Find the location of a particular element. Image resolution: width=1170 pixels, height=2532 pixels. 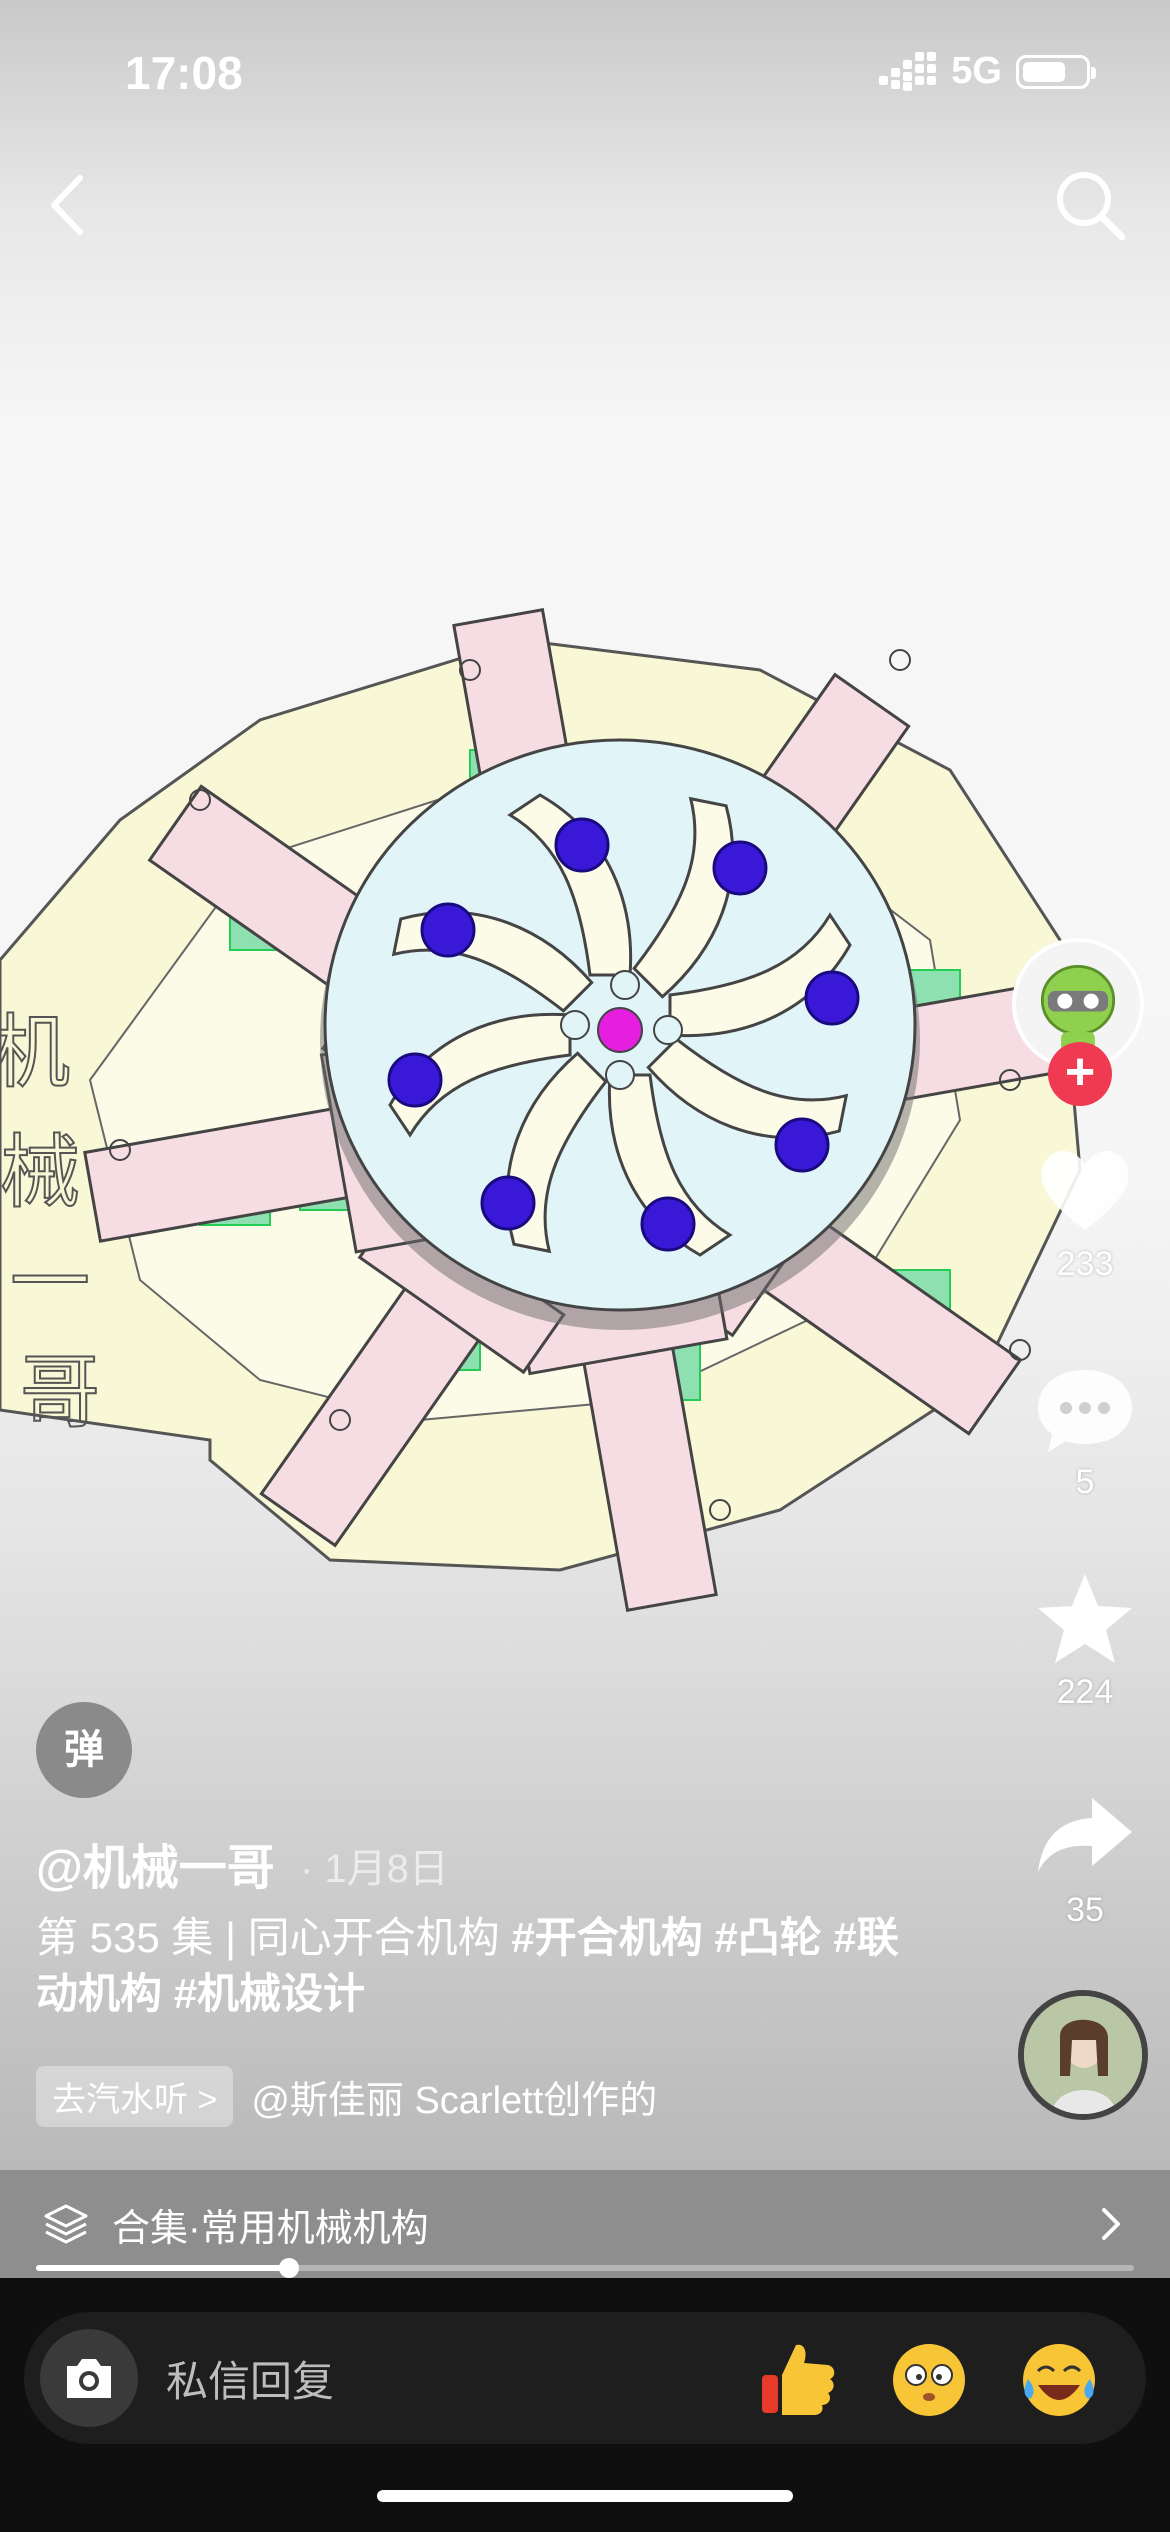

follow-button: + is located at coordinates (1080, 1074).